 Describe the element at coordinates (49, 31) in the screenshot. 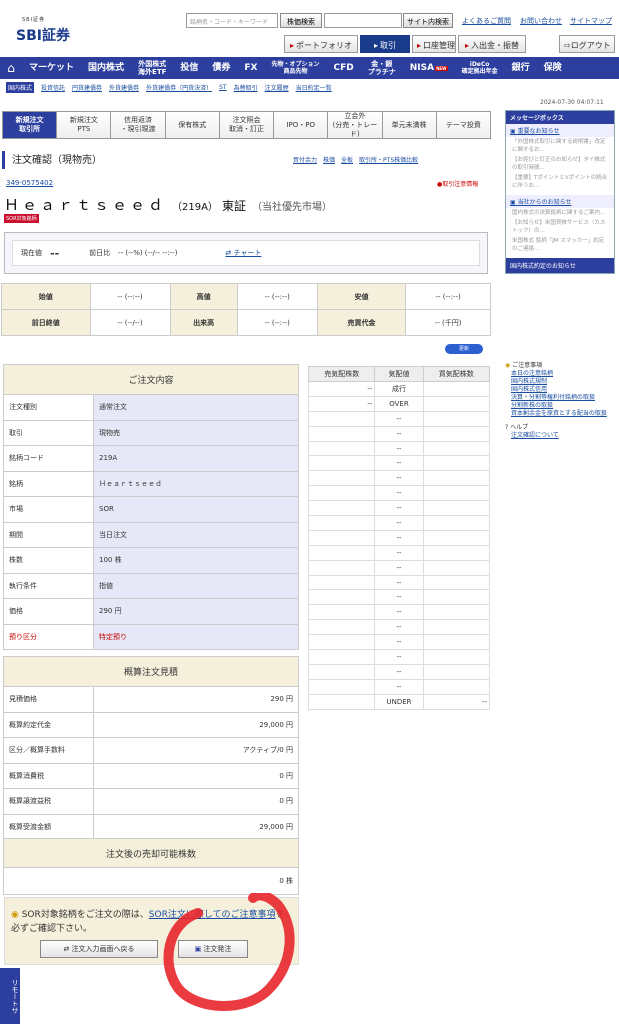

I see `sbi-logo: SBI証券 SBI証券` at that location.